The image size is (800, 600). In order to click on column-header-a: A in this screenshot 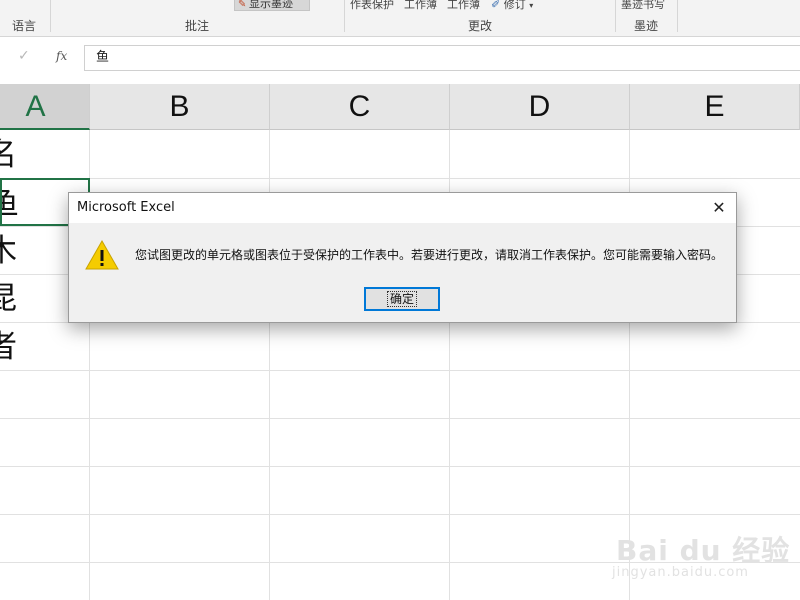, I will do `click(45, 107)`.